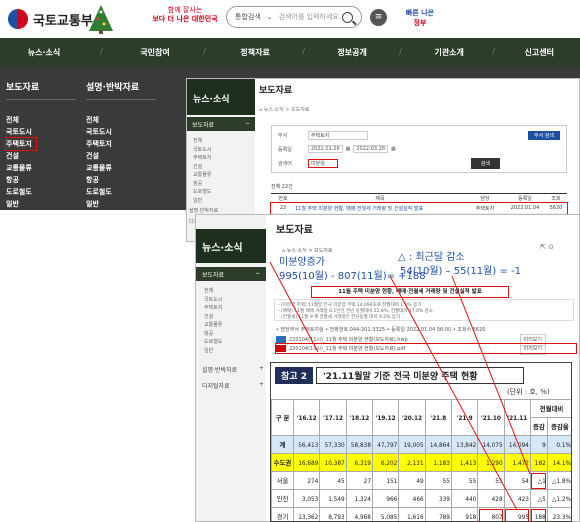  What do you see at coordinates (41, 90) in the screenshot?
I see `press-release-heading: 보도자료` at bounding box center [41, 90].